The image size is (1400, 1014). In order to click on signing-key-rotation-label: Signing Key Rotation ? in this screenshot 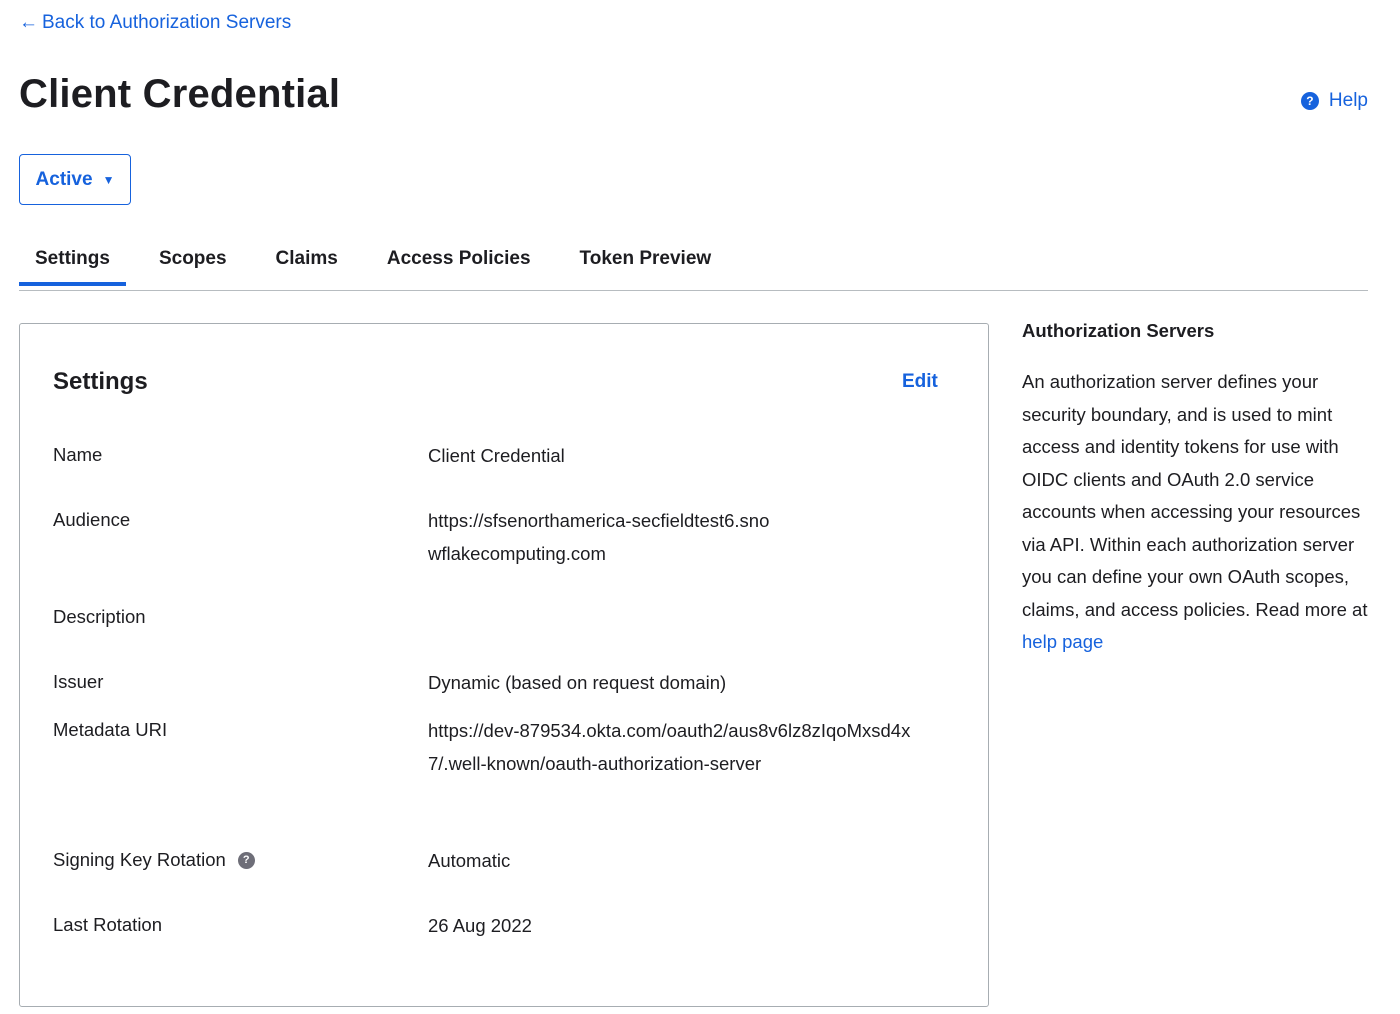, I will do `click(154, 860)`.